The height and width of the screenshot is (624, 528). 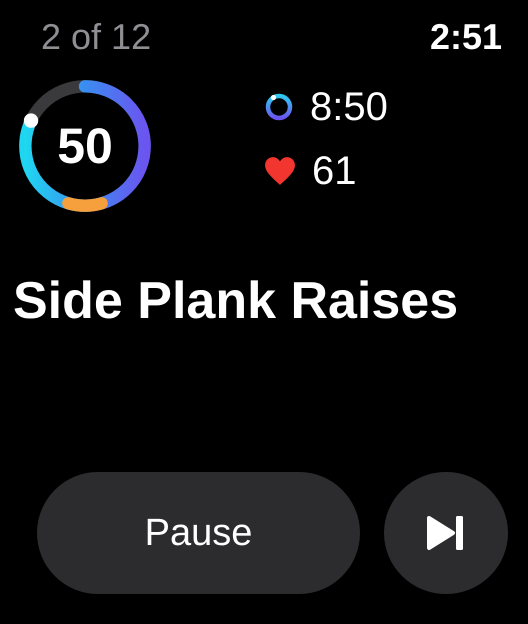 I want to click on clock-time: 2:51, so click(x=466, y=31).